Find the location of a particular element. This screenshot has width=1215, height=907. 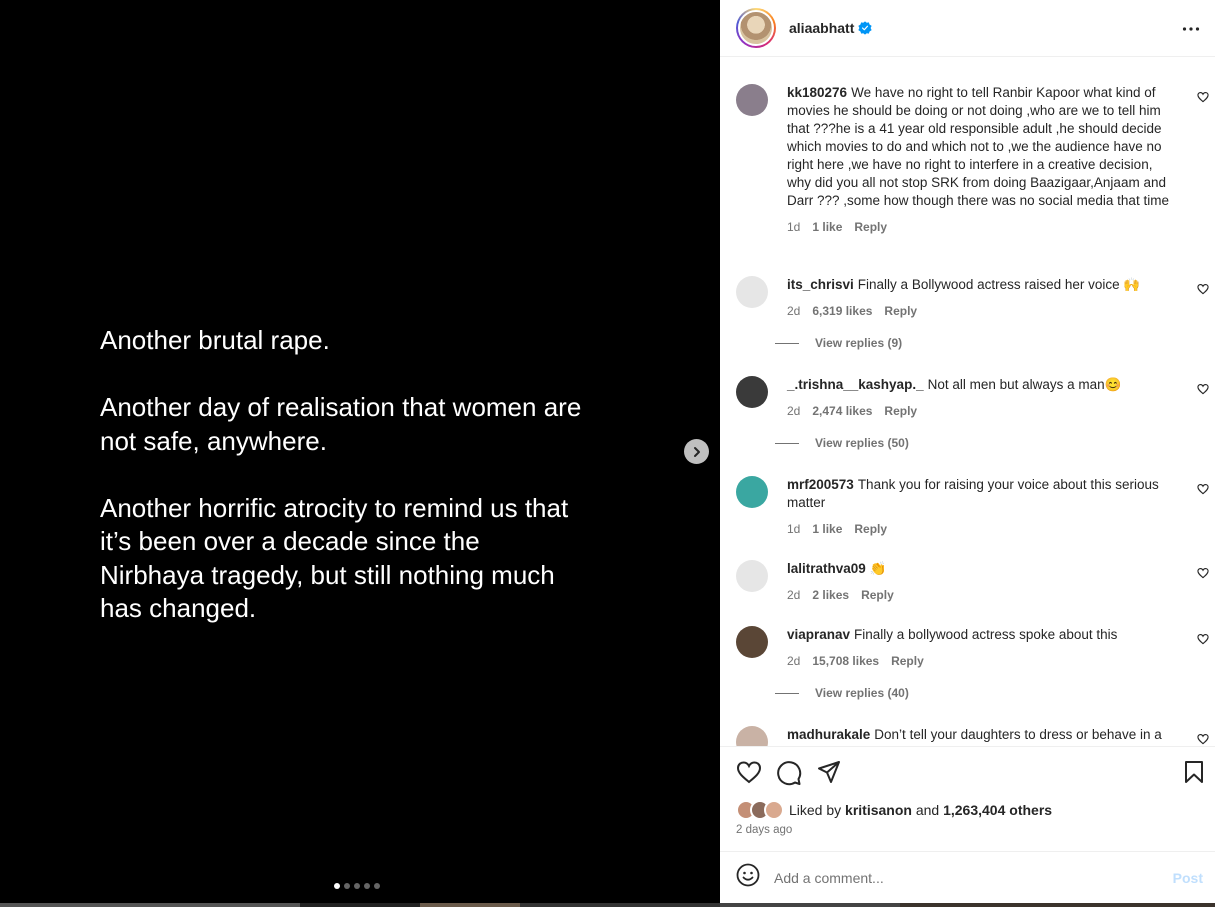

view-replies-button: View replies (50) is located at coordinates (842, 443).